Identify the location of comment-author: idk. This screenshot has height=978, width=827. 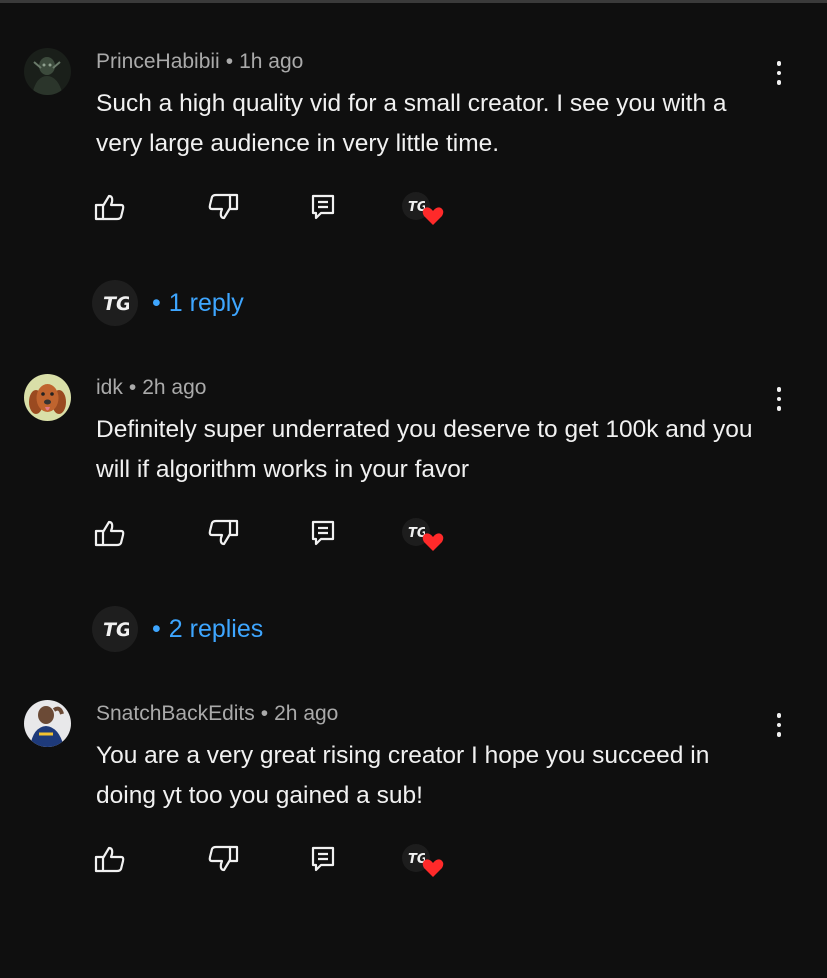
(109, 387).